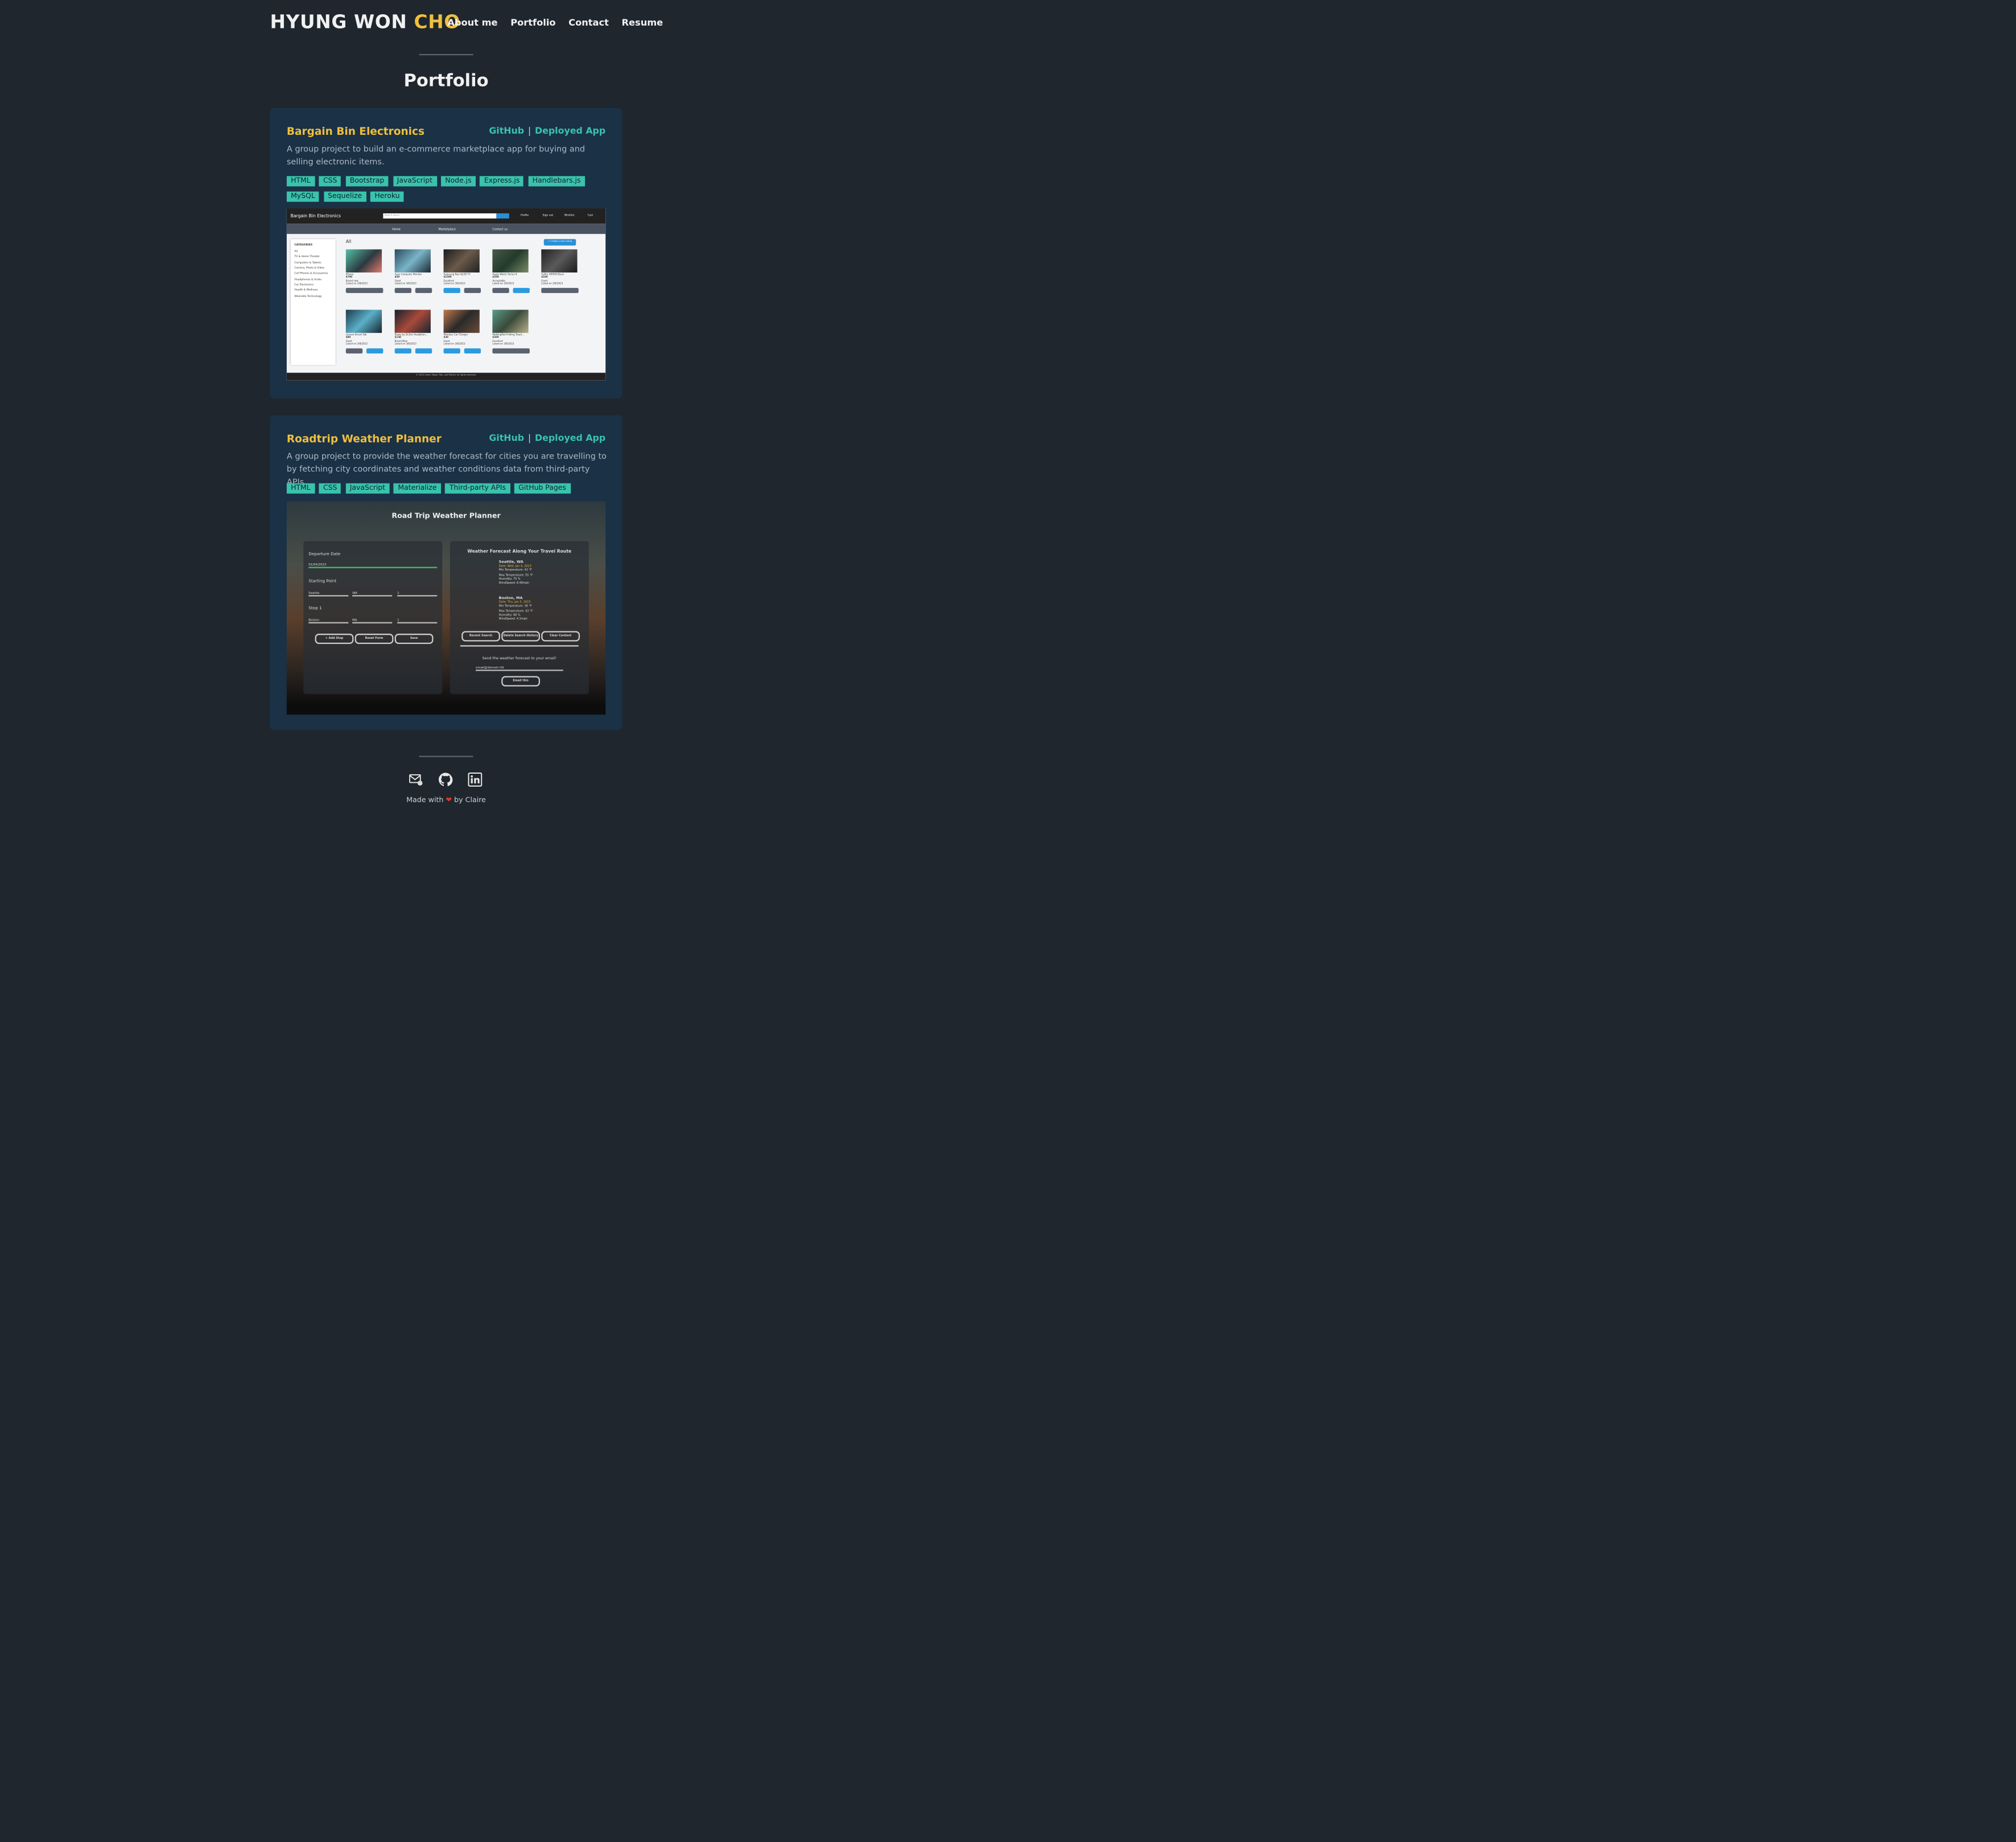 Image resolution: width=2016 pixels, height=1842 pixels. Describe the element at coordinates (525, 215) in the screenshot. I see `mock-link: Profile` at that location.